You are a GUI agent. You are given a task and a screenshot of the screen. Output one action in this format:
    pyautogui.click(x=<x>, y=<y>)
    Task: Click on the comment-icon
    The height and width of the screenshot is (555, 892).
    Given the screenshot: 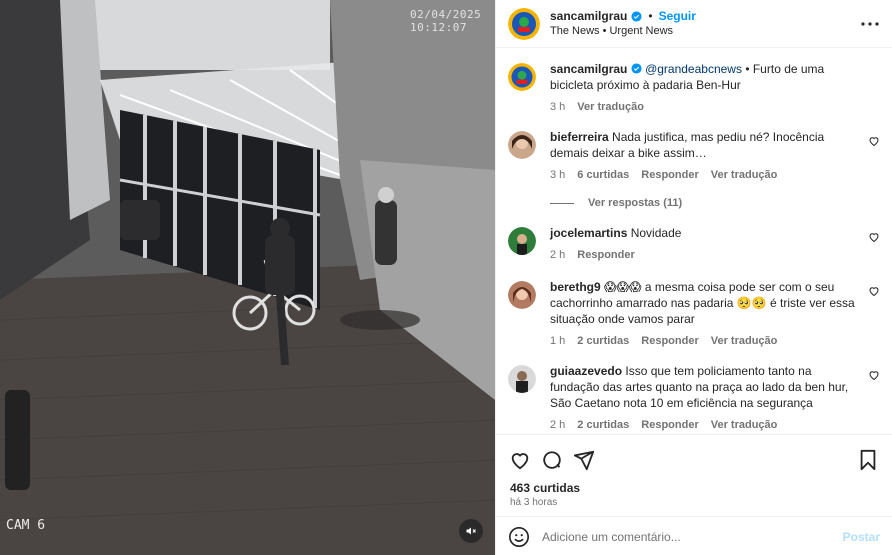 What is the action you would take?
    pyautogui.click(x=552, y=460)
    